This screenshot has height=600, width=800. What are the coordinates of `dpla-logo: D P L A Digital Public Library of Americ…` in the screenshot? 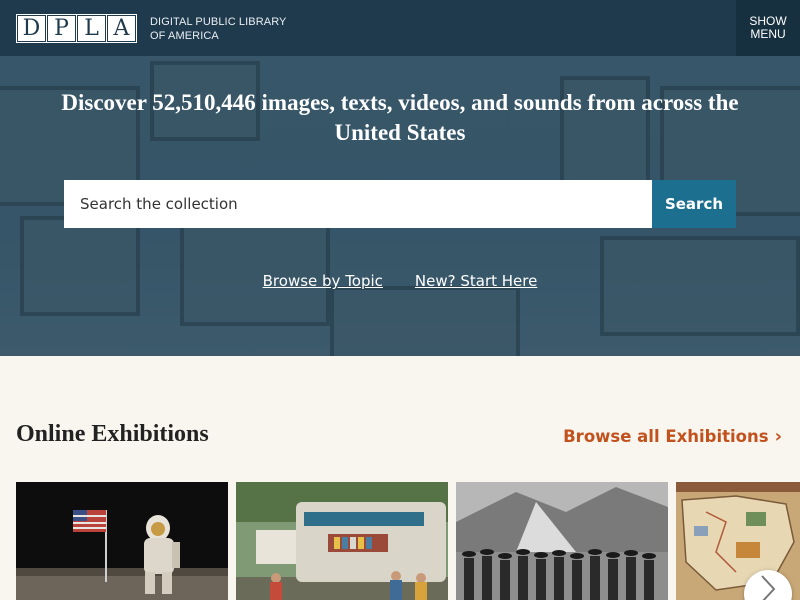 It's located at (151, 28).